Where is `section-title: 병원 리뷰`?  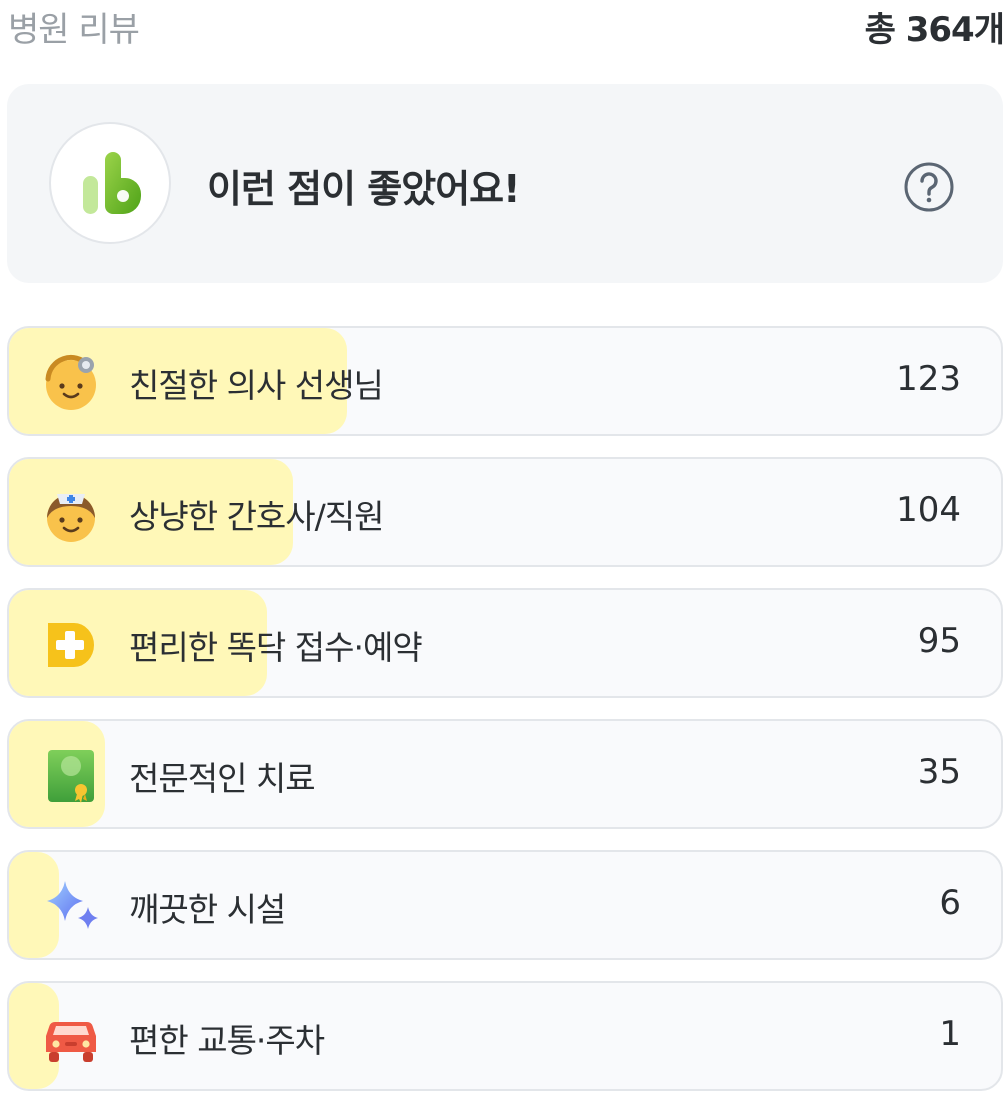 section-title: 병원 리뷰 is located at coordinates (74, 30).